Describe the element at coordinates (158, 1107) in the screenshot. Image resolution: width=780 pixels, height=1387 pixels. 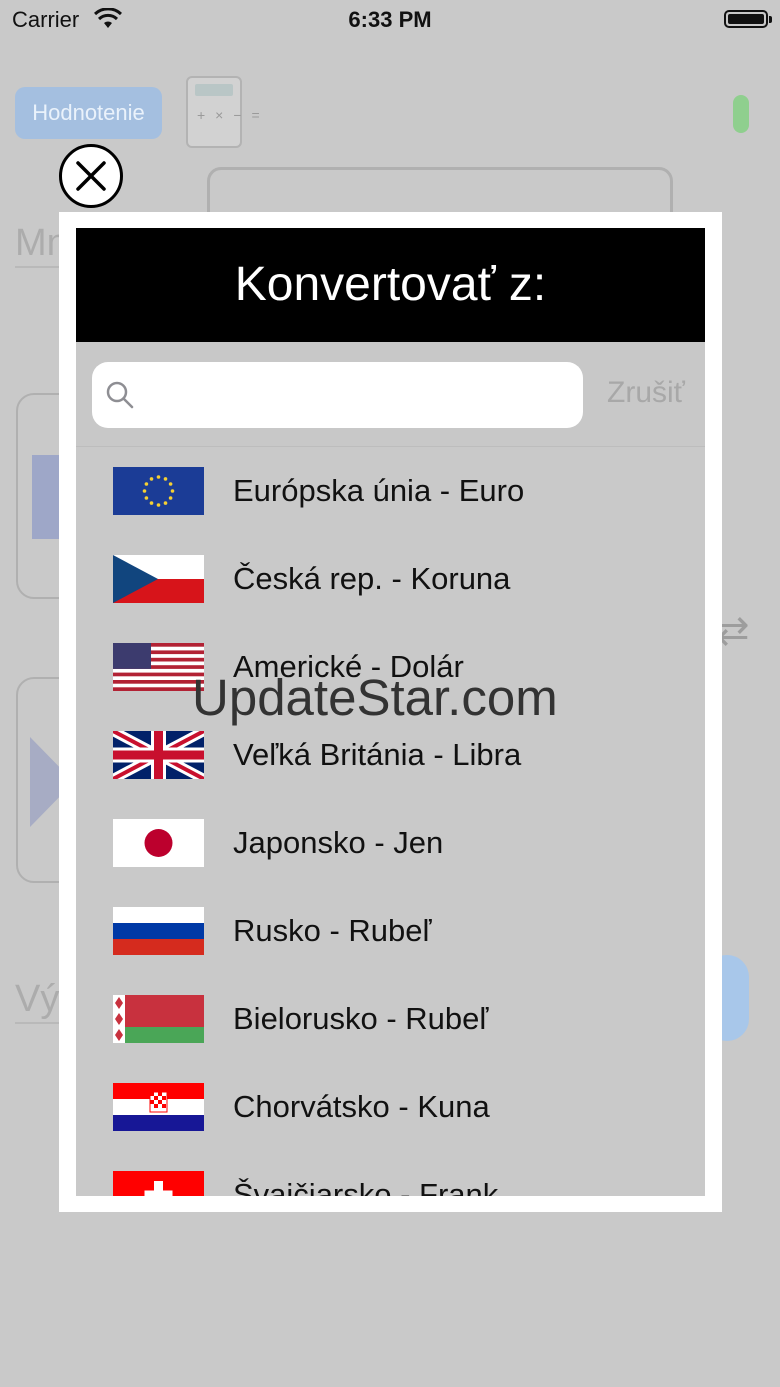
I see `hr-flag-icon` at that location.